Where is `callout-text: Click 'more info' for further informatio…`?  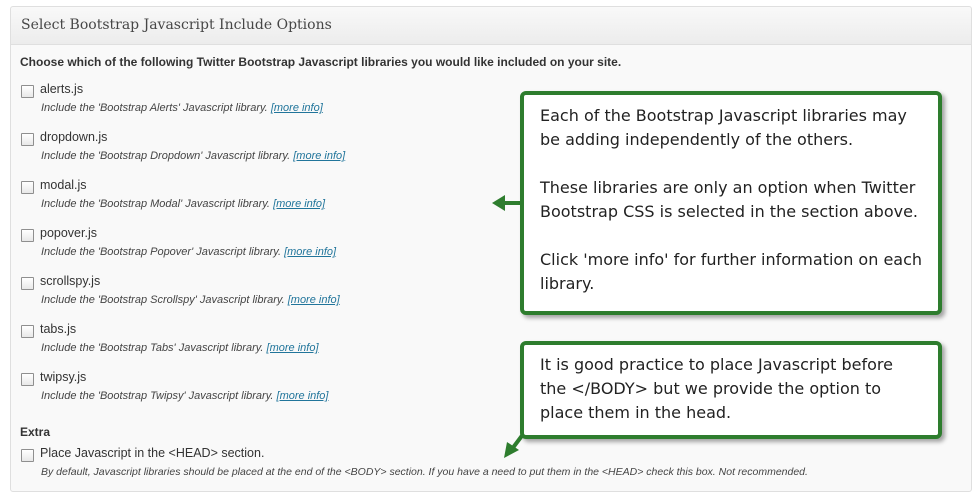 callout-text: Click 'more info' for further informatio… is located at coordinates (731, 271).